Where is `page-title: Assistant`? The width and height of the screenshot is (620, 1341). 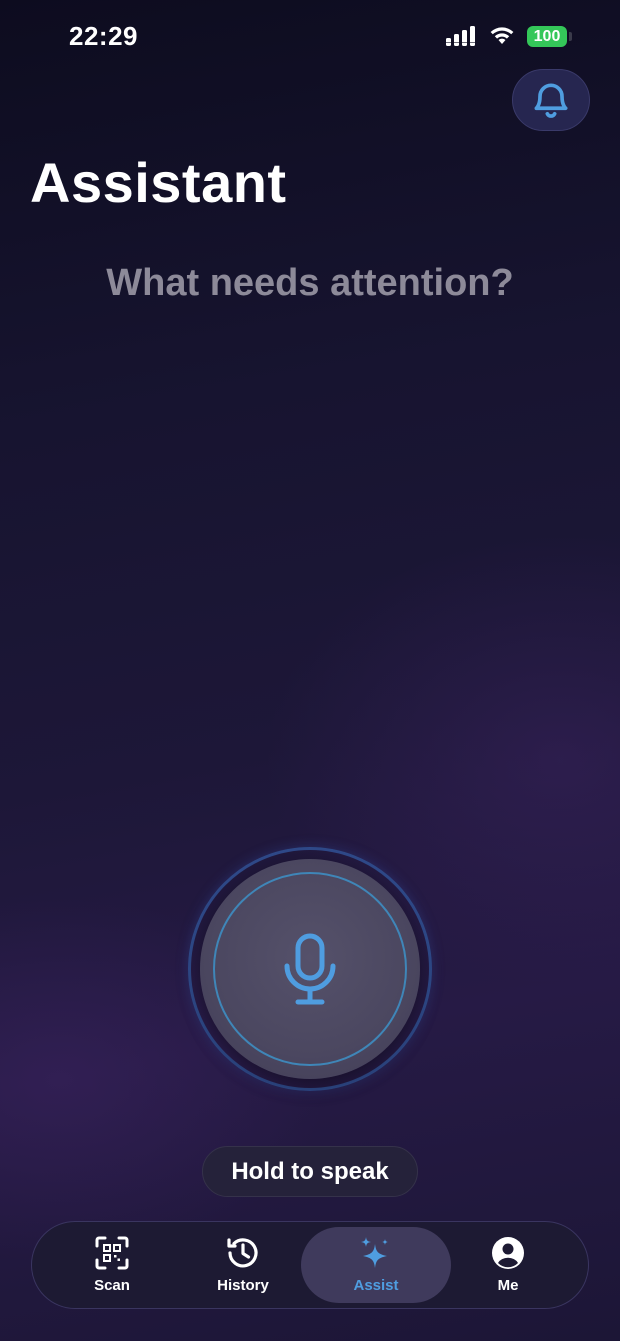
page-title: Assistant is located at coordinates (158, 182).